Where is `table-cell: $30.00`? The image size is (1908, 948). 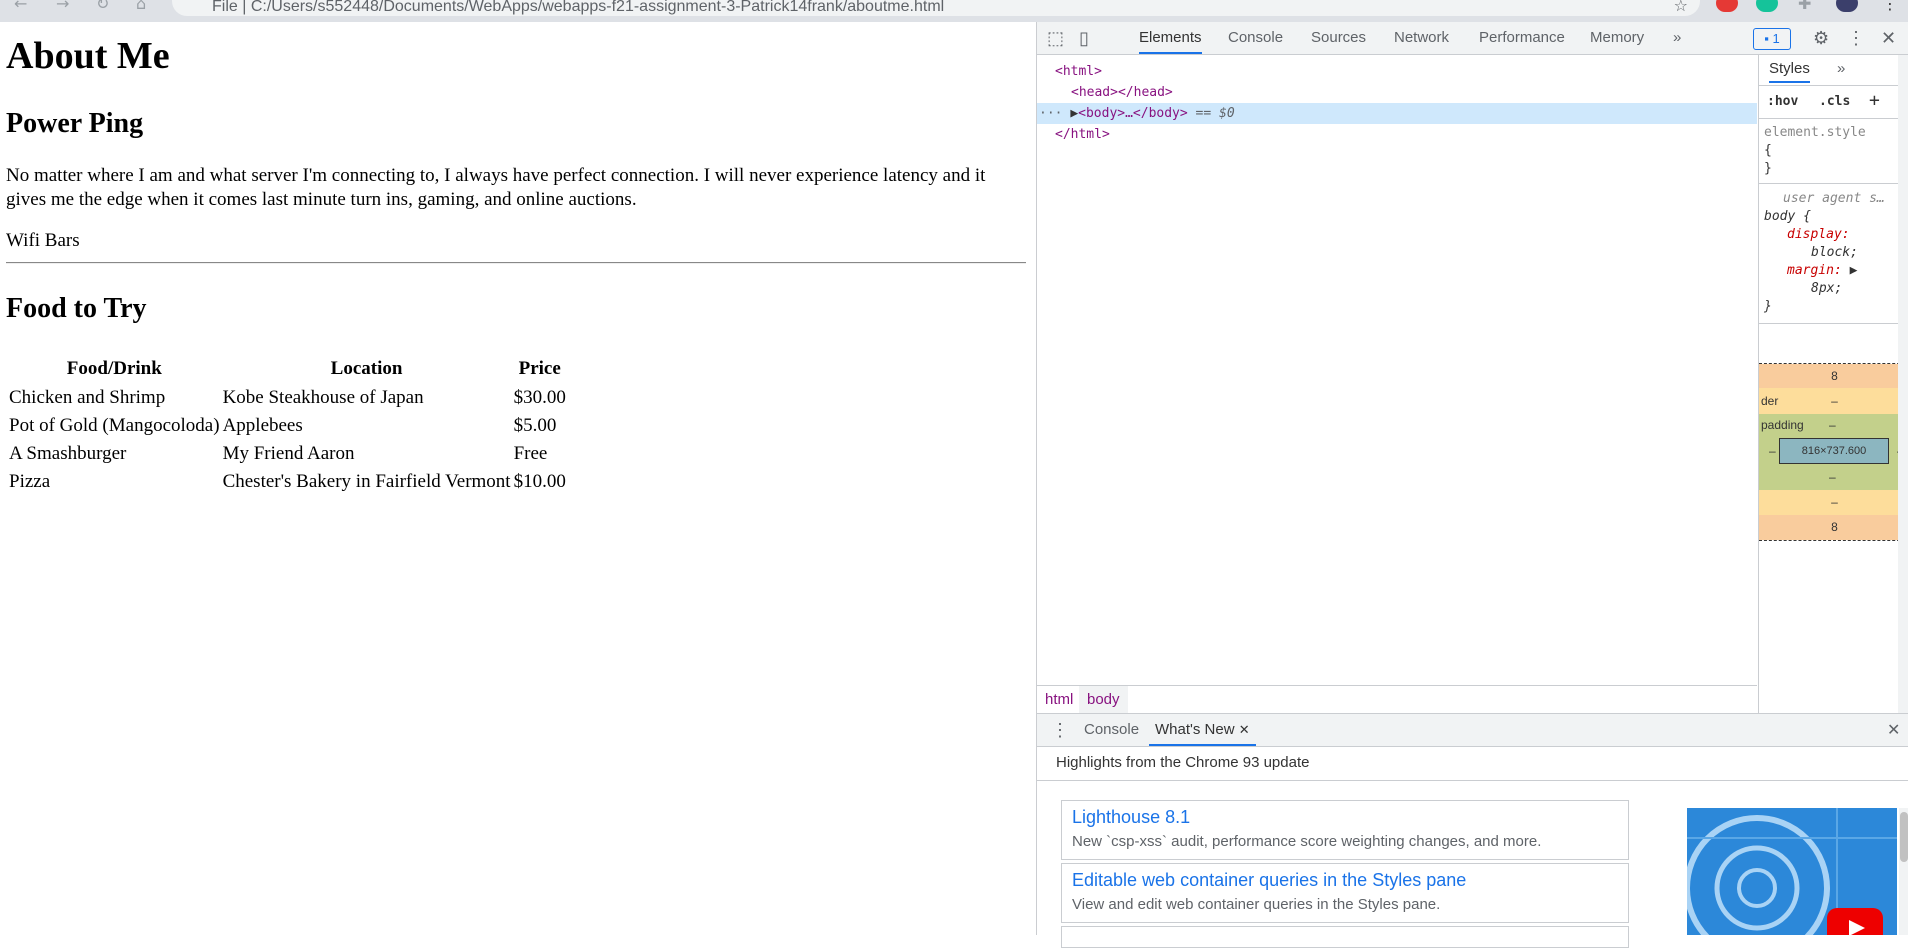
table-cell: $30.00 is located at coordinates (539, 397).